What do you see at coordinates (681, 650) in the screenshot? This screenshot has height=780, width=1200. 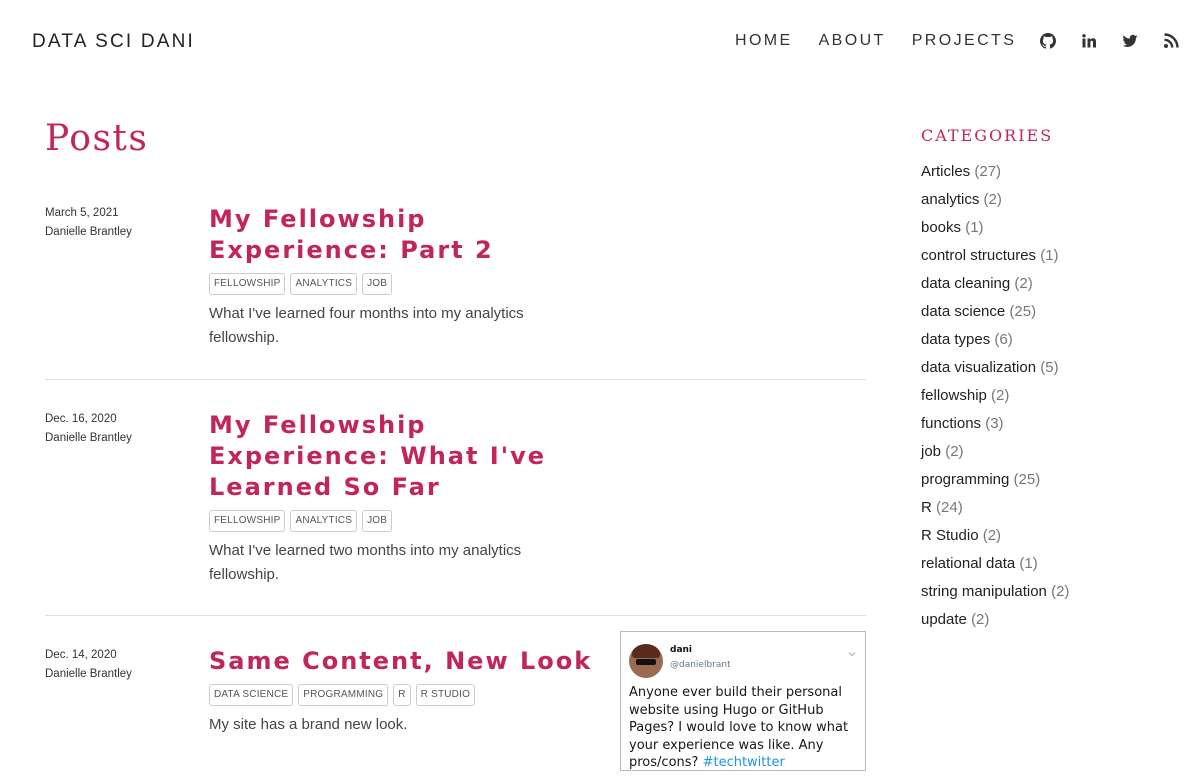 I see `tweet-name: dani` at bounding box center [681, 650].